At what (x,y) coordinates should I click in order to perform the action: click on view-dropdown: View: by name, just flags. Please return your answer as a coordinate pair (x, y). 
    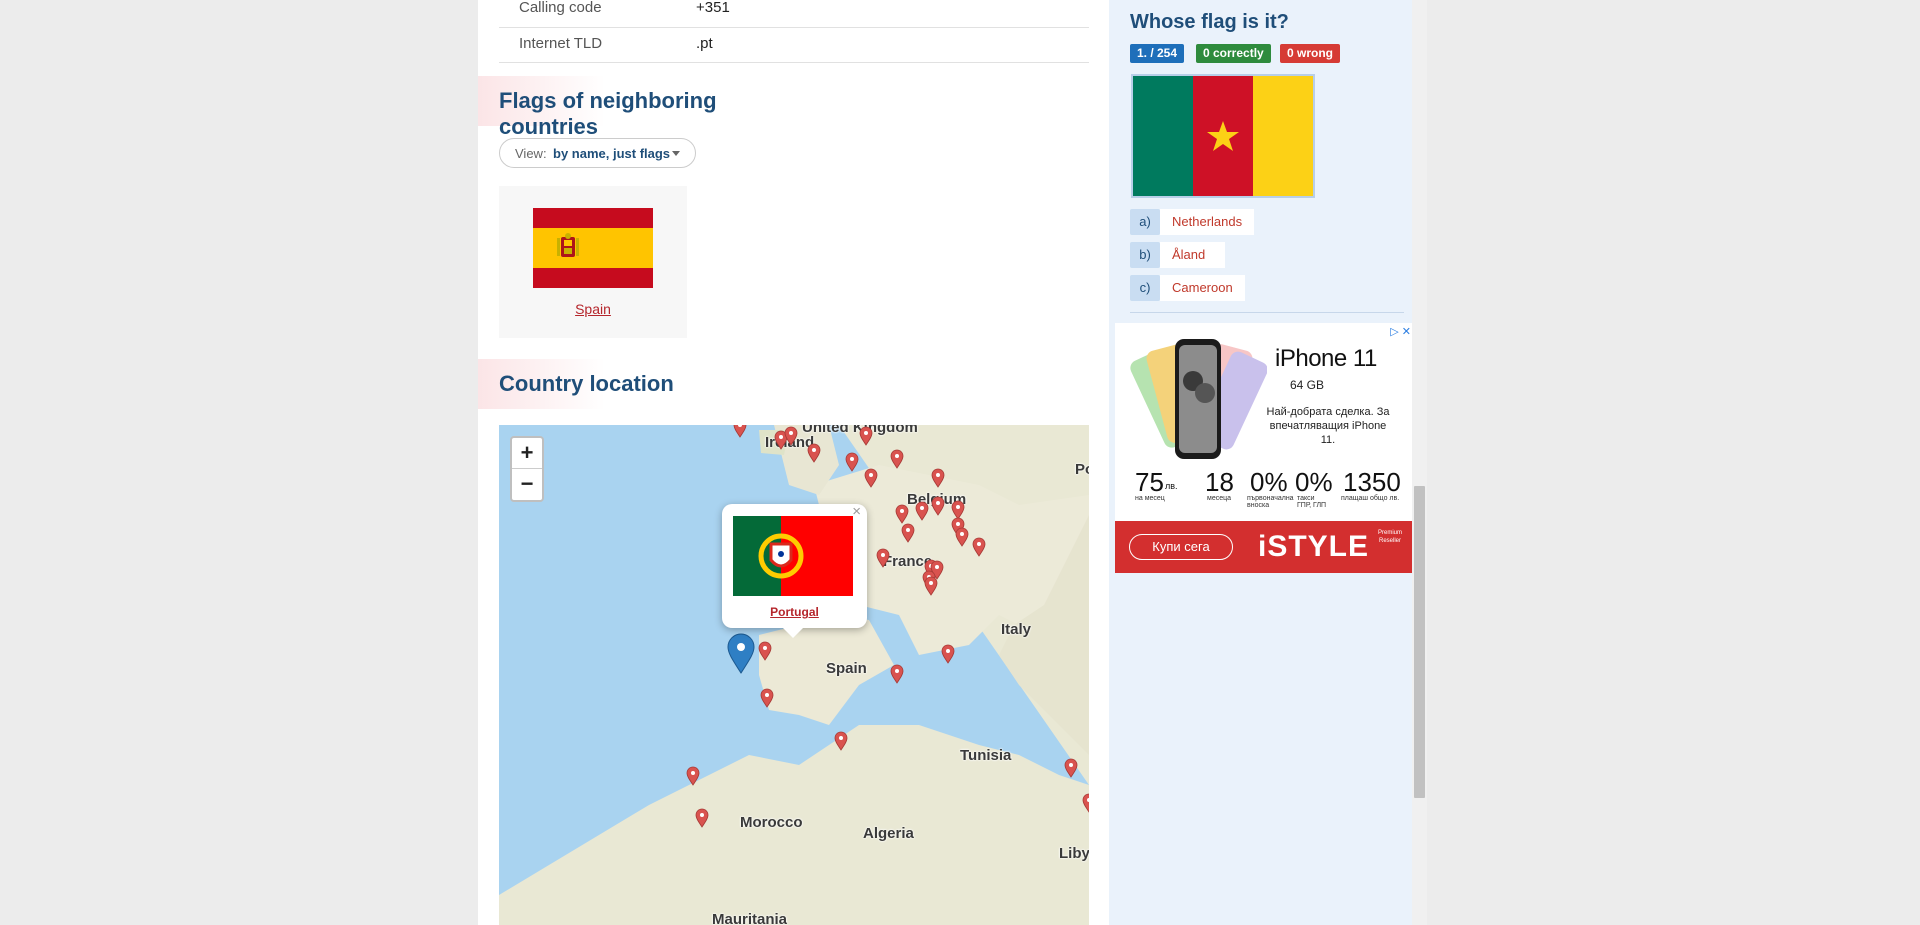
    Looking at the image, I should click on (597, 153).